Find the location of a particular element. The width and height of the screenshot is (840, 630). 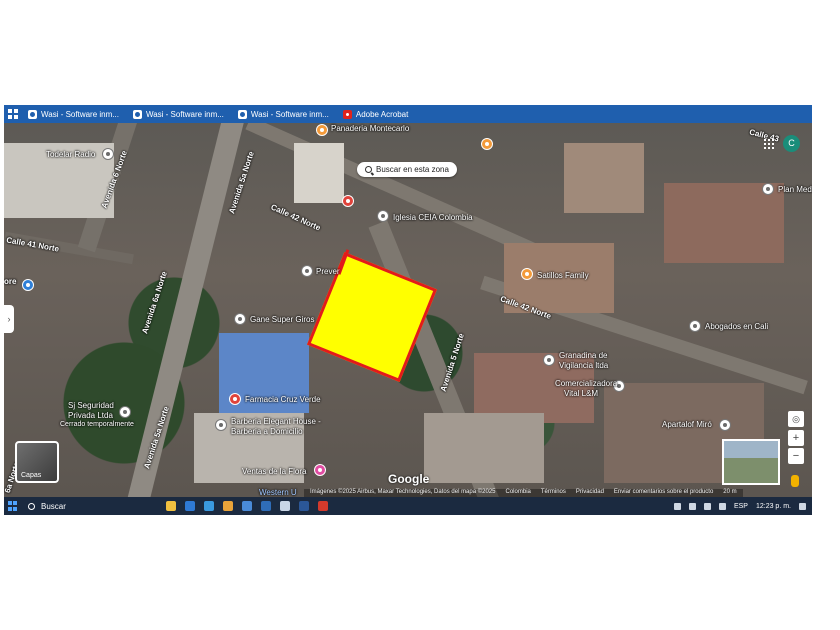

feedback-link: Enviar comentarios sobre el producto is located at coordinates (663, 493).